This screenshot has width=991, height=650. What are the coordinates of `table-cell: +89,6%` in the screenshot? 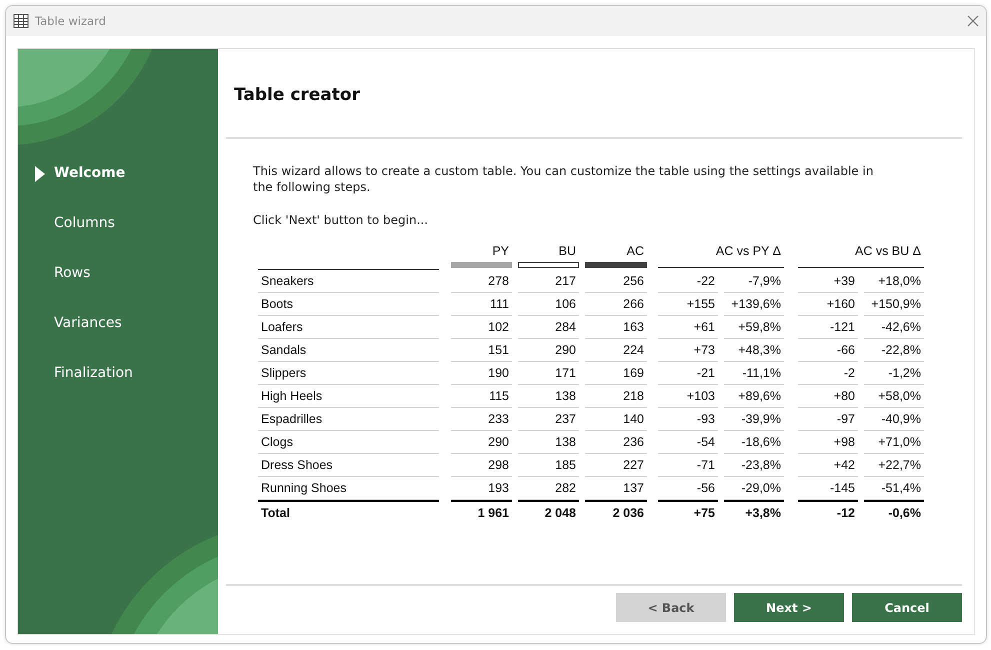 It's located at (754, 396).